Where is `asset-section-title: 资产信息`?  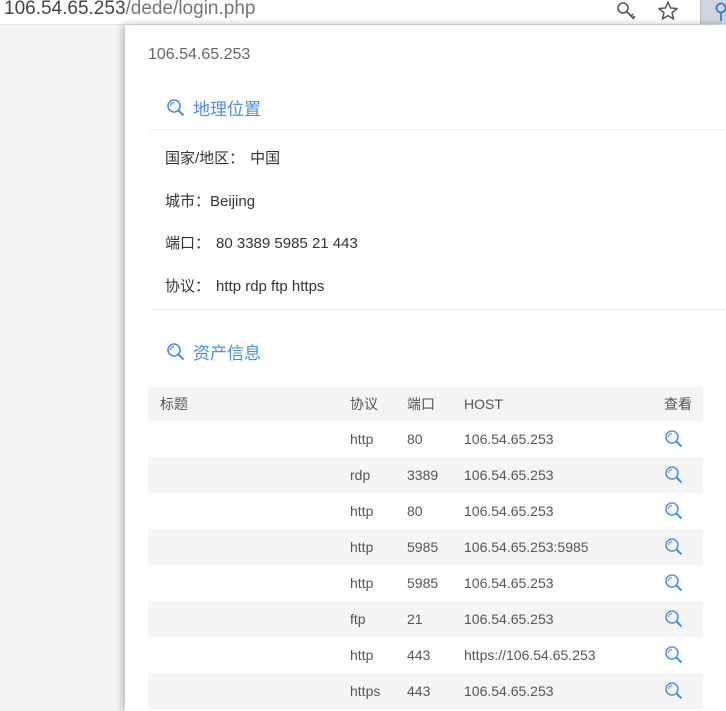
asset-section-title: 资产信息 is located at coordinates (227, 353).